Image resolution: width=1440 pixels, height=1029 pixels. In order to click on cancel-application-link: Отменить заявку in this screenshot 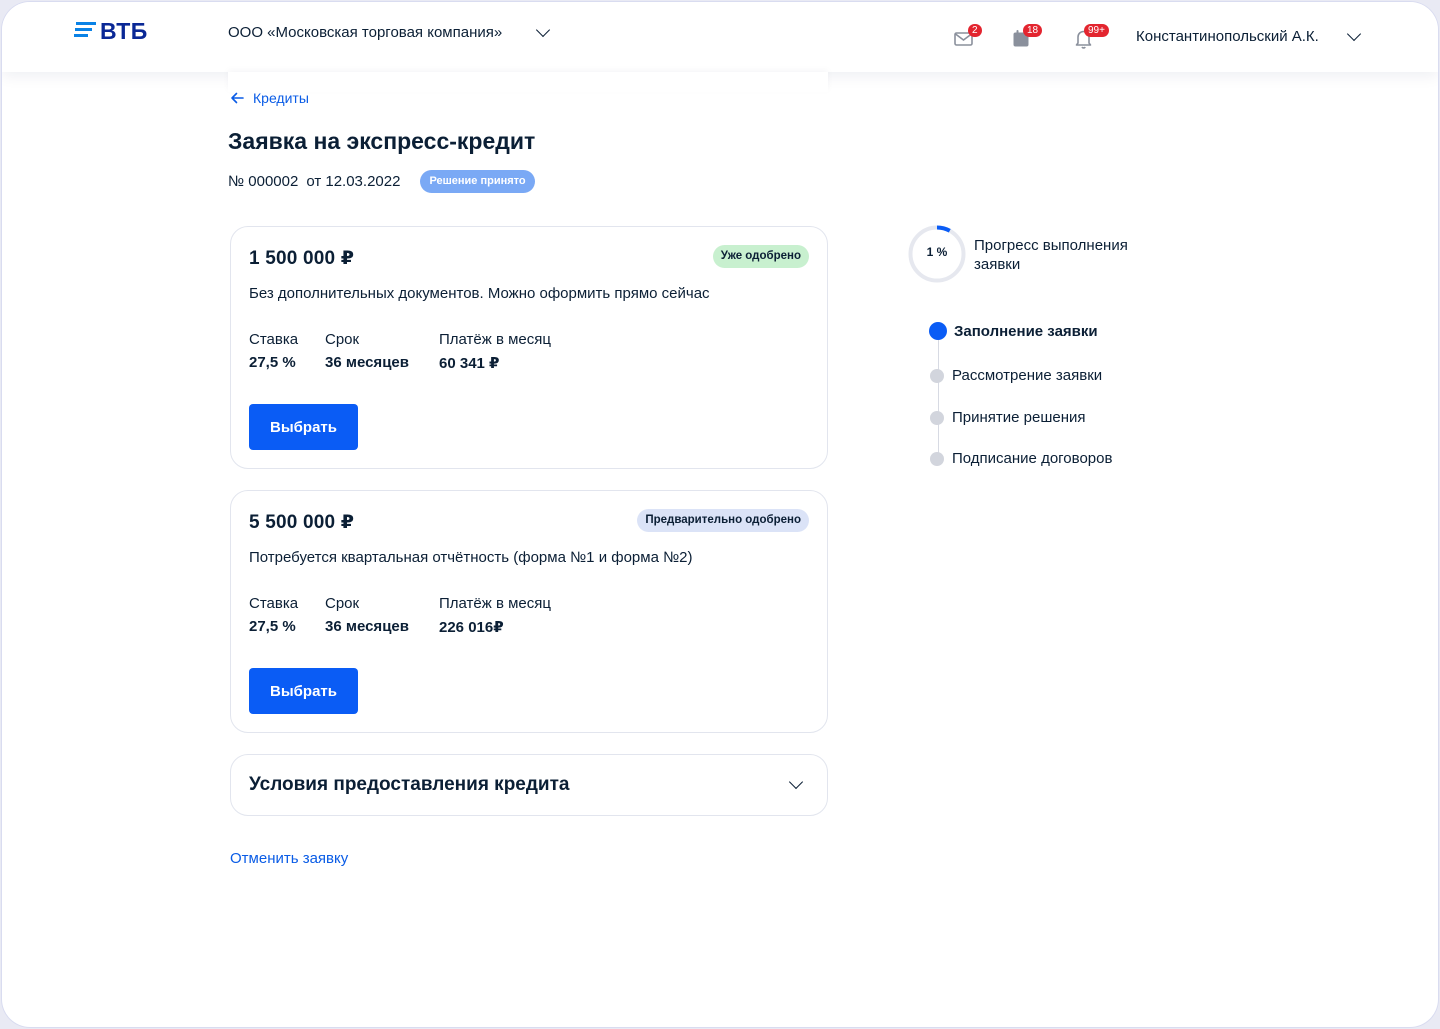, I will do `click(289, 858)`.